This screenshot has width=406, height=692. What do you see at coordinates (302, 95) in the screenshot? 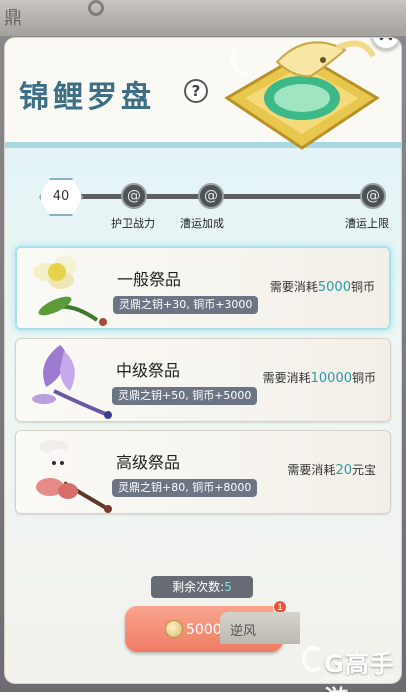
I see `koi-compass-emblem-icon` at bounding box center [302, 95].